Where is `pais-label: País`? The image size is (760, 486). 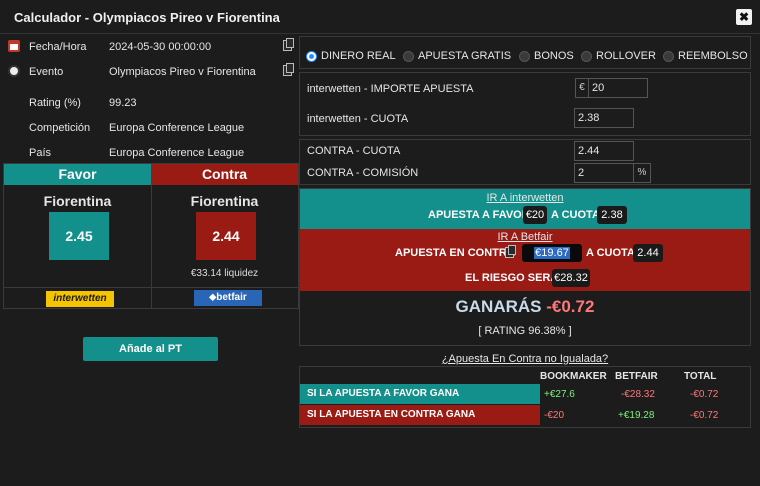 pais-label: País is located at coordinates (40, 153).